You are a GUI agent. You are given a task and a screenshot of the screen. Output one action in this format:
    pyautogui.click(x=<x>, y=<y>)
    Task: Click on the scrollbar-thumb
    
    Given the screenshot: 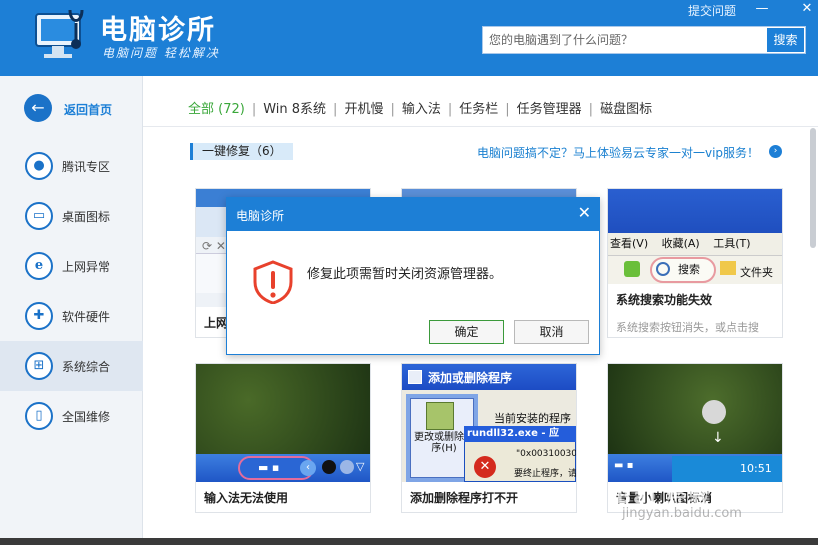 What is the action you would take?
    pyautogui.click(x=813, y=188)
    